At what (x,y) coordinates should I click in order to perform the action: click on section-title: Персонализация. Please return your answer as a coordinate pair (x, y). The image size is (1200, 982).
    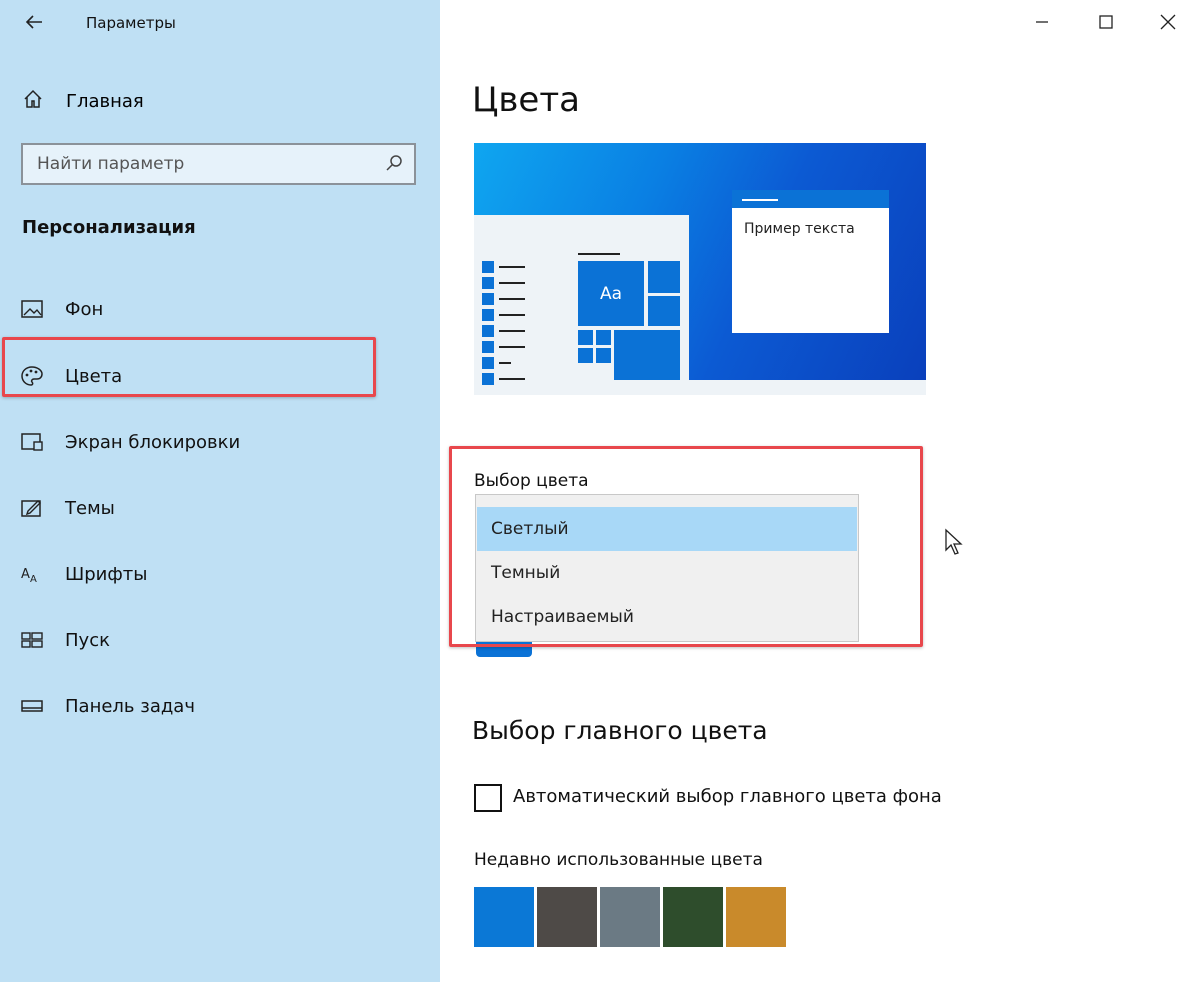
    Looking at the image, I should click on (109, 227).